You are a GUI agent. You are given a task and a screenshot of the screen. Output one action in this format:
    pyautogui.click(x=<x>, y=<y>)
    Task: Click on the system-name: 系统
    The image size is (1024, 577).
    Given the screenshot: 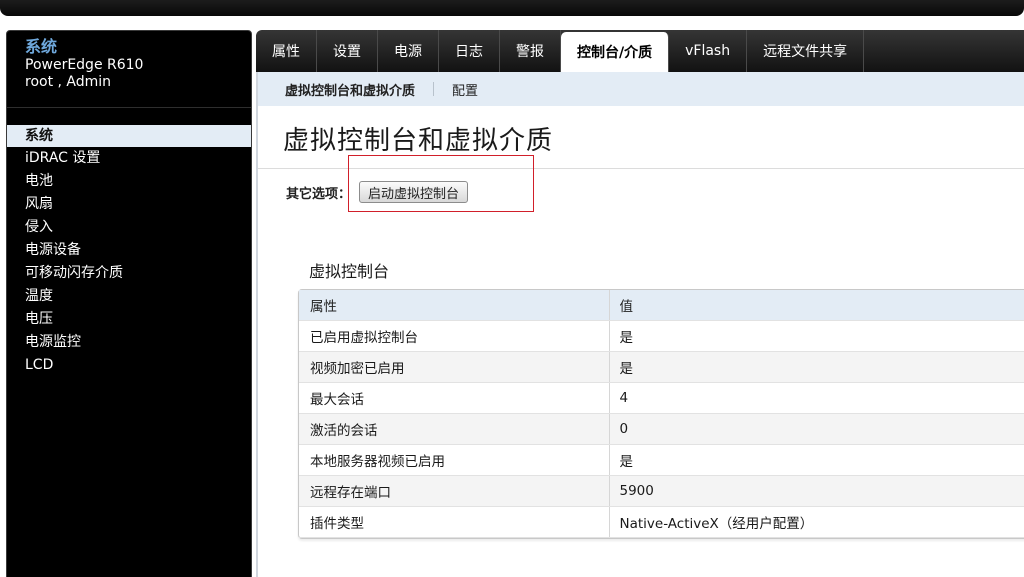 What is the action you would take?
    pyautogui.click(x=138, y=47)
    